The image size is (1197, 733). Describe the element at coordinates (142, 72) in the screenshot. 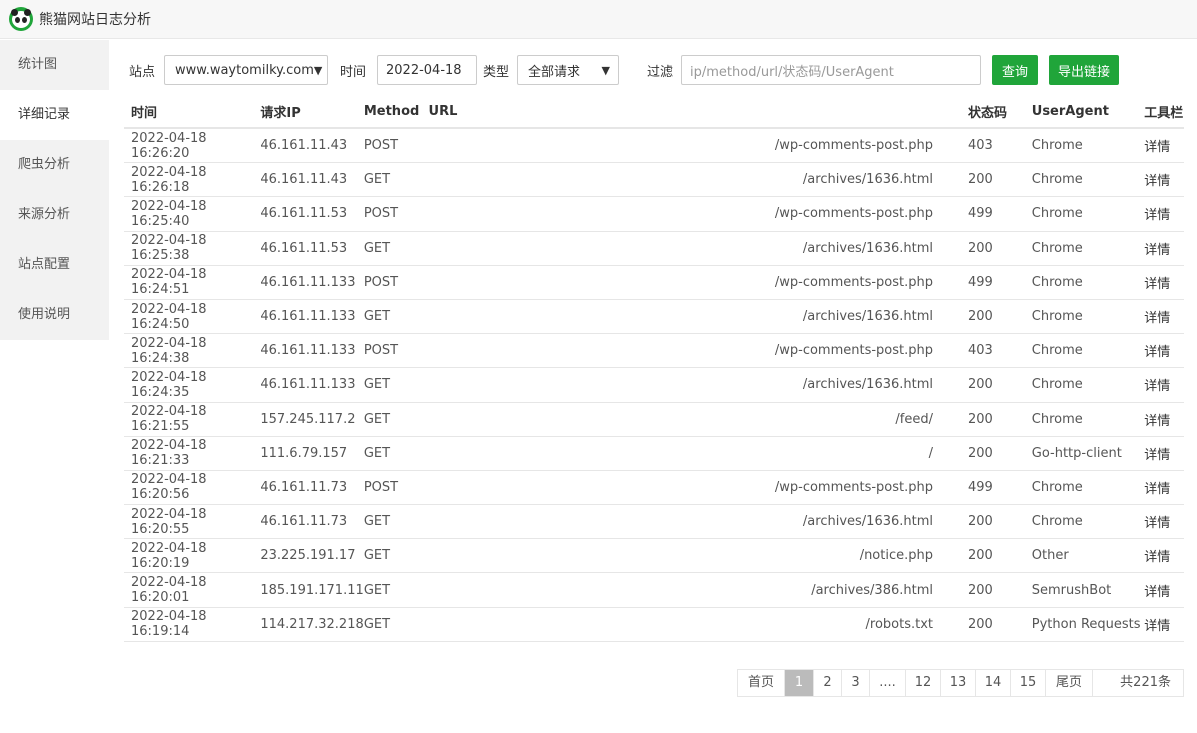

I see `site-label: 站点` at that location.